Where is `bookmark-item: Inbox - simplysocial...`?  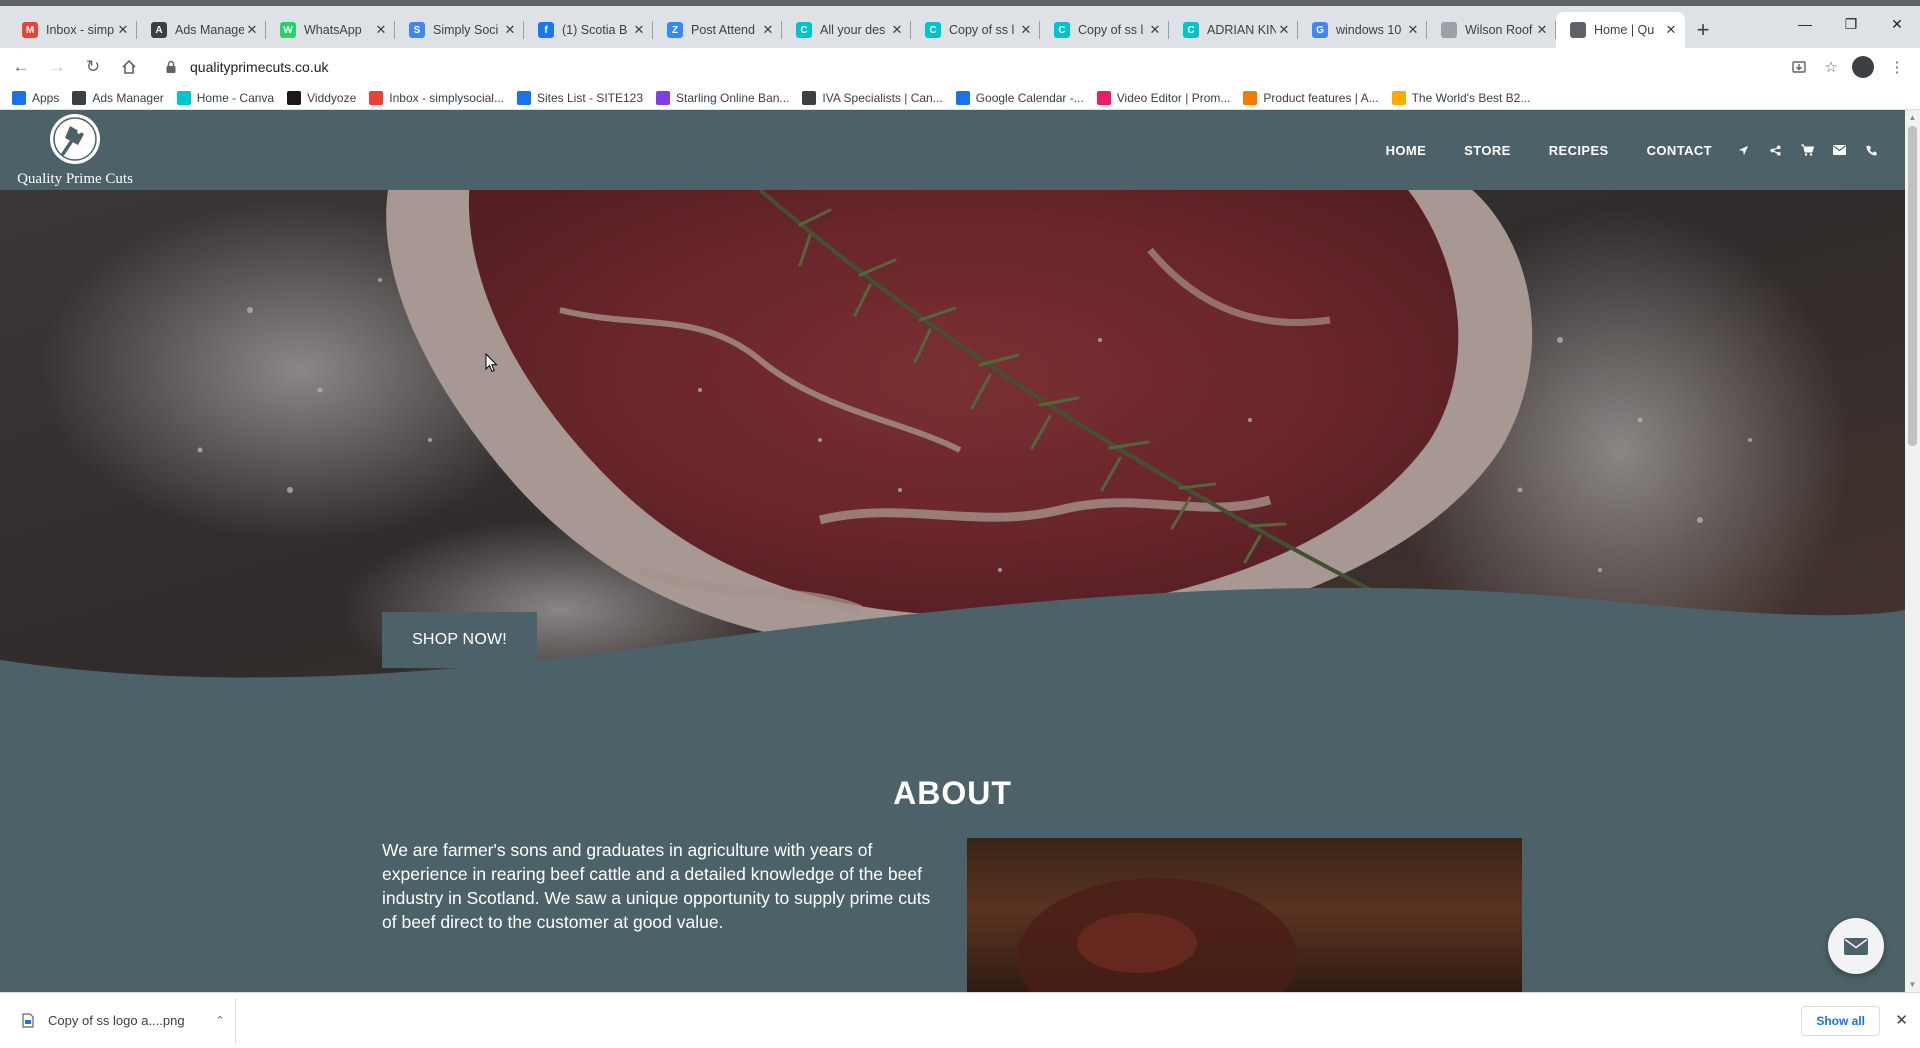 bookmark-item: Inbox - simplysocial... is located at coordinates (436, 97).